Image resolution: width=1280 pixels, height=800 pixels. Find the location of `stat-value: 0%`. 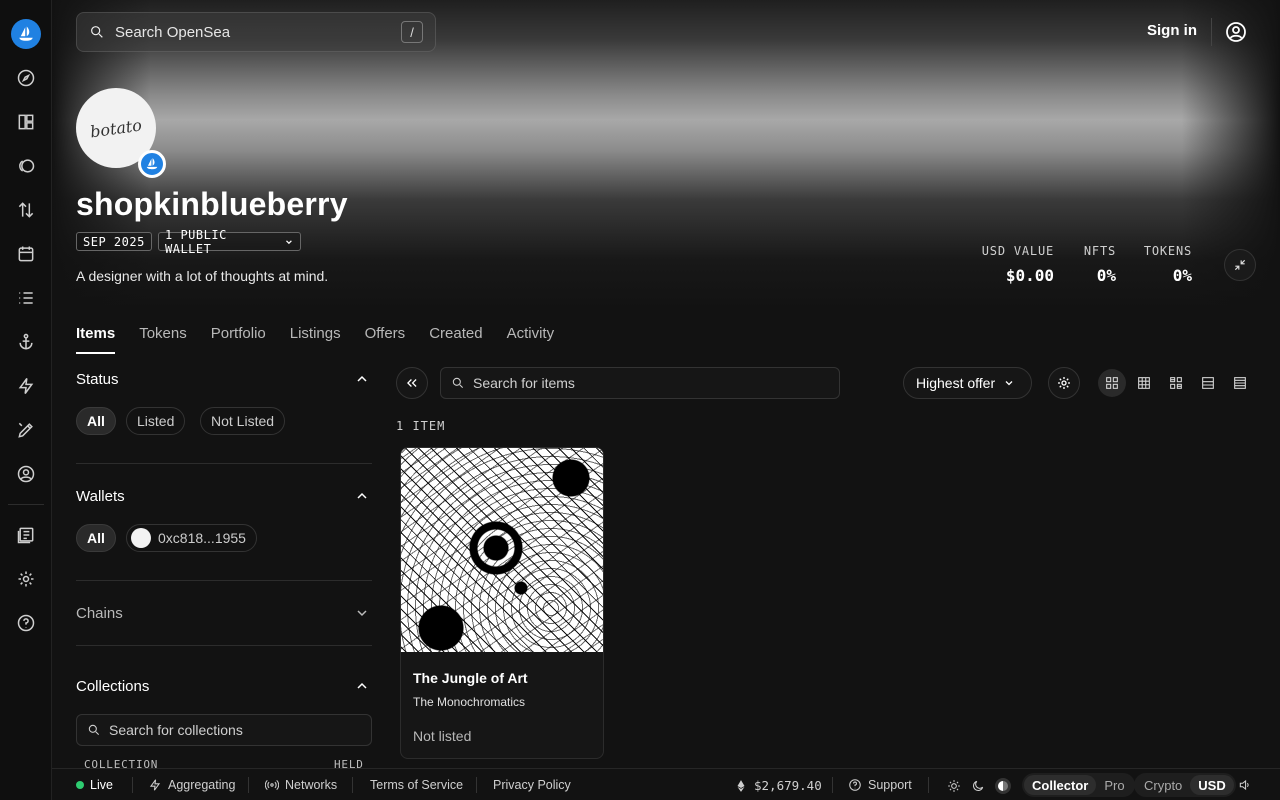

stat-value: 0% is located at coordinates (1182, 275).